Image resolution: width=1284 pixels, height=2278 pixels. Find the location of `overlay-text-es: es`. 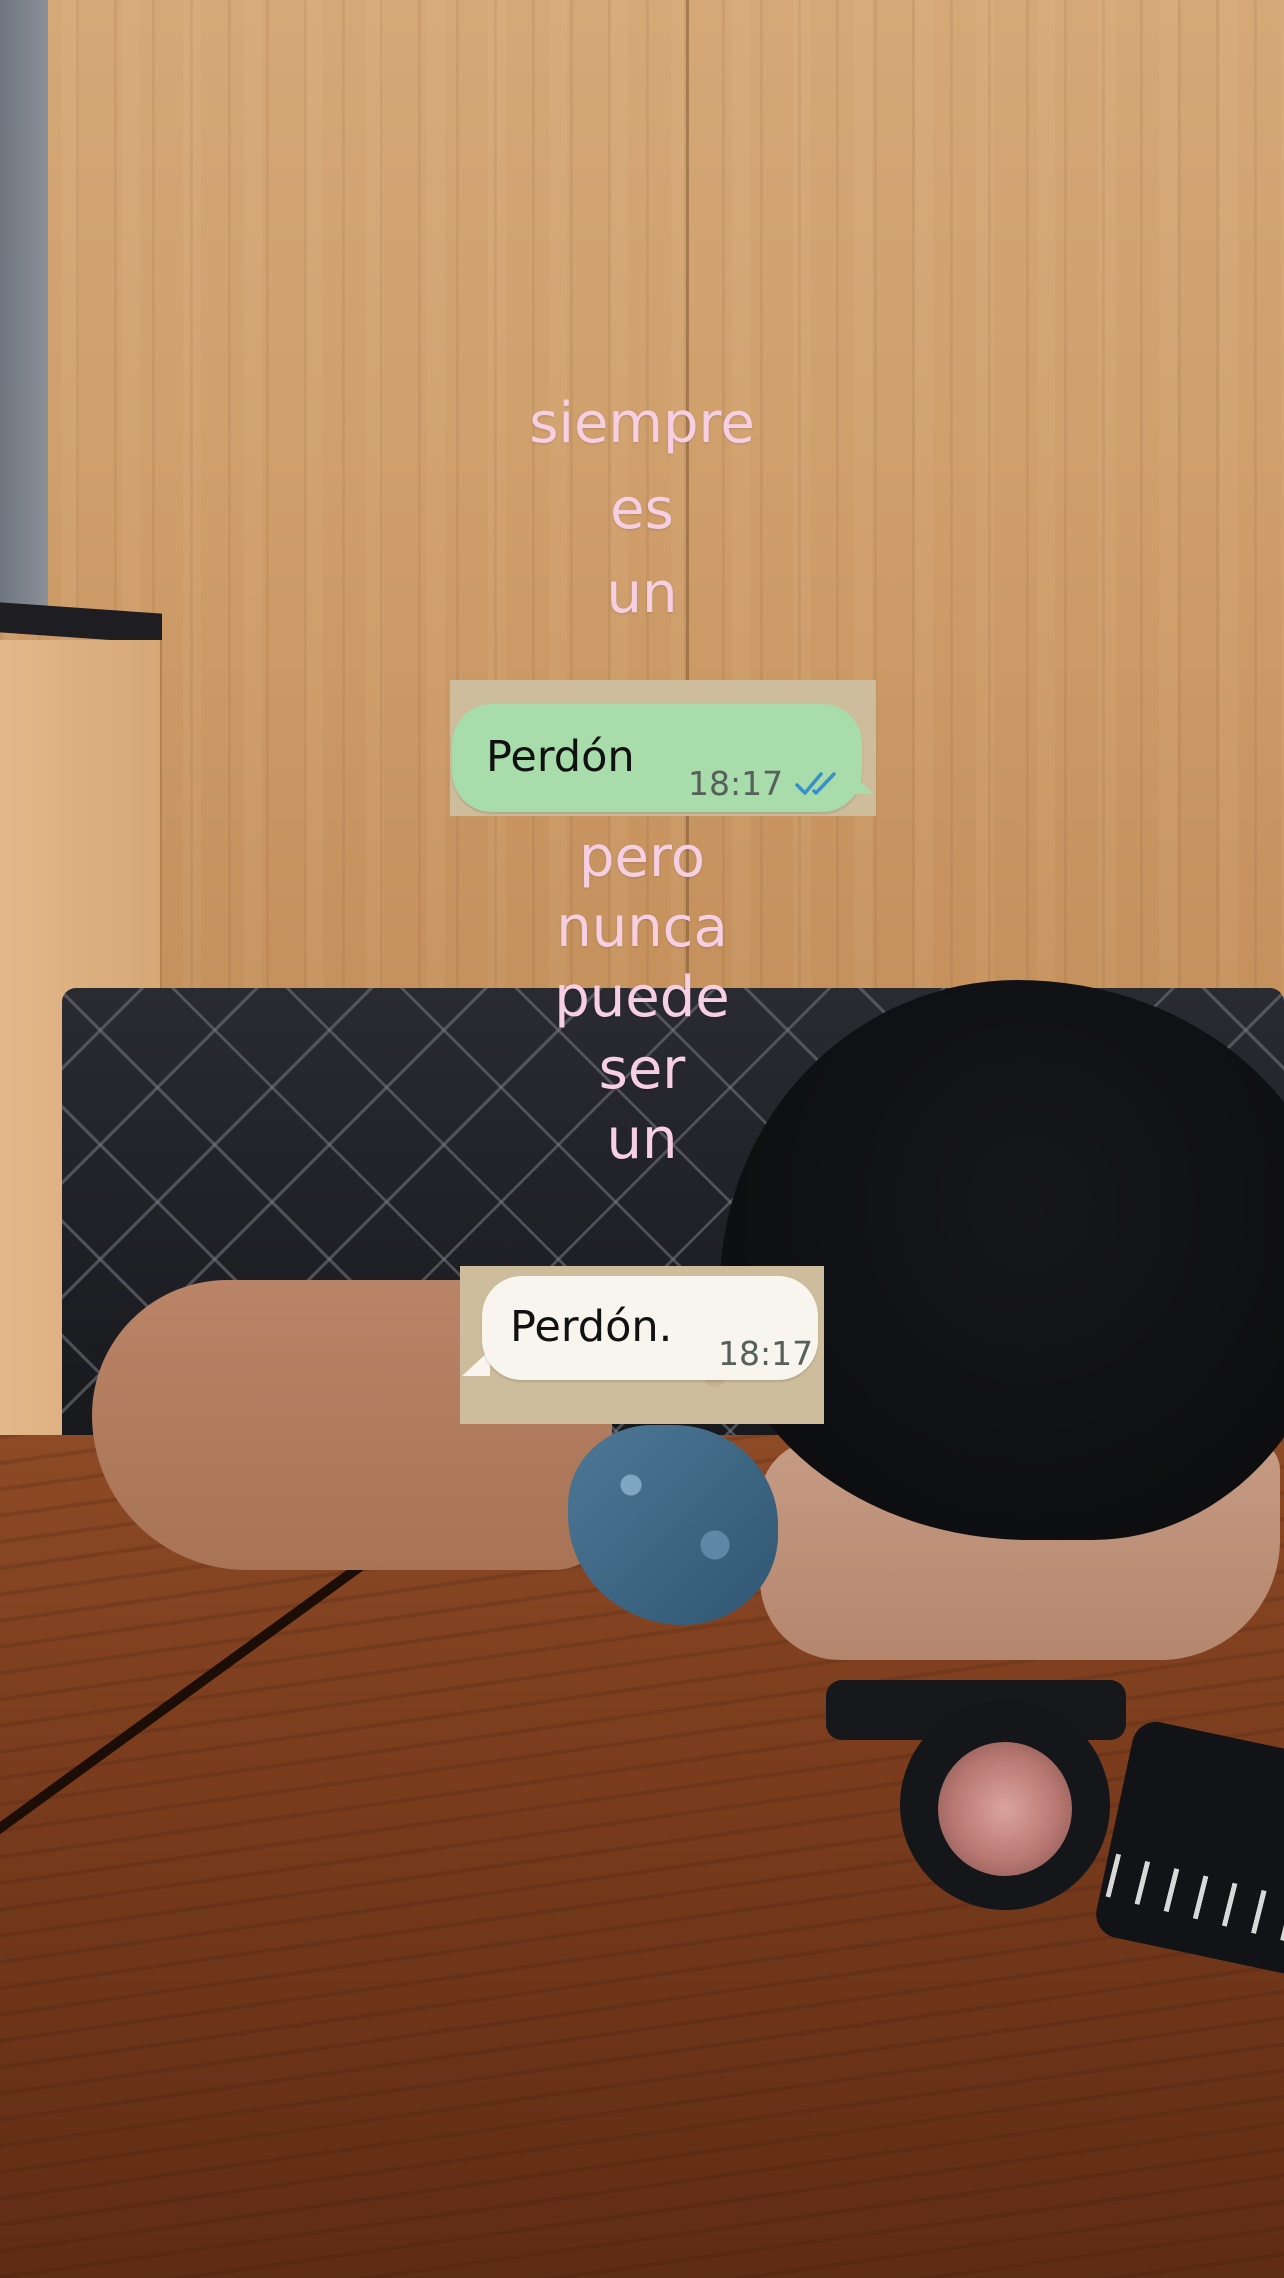

overlay-text-es: es is located at coordinates (642, 509).